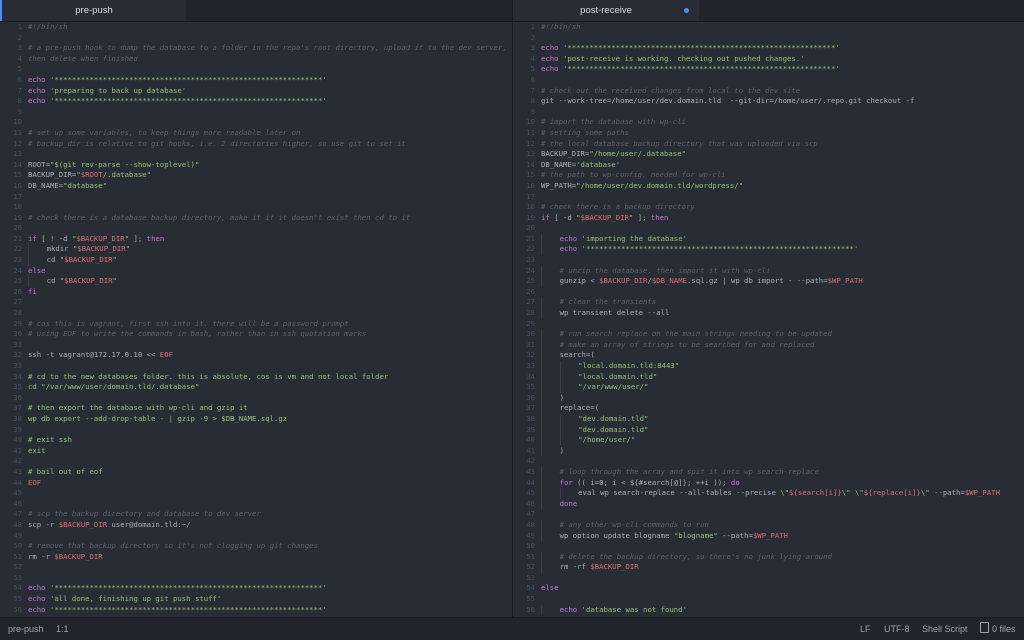  What do you see at coordinates (530, 260) in the screenshot?
I see `line-number: 23` at bounding box center [530, 260].